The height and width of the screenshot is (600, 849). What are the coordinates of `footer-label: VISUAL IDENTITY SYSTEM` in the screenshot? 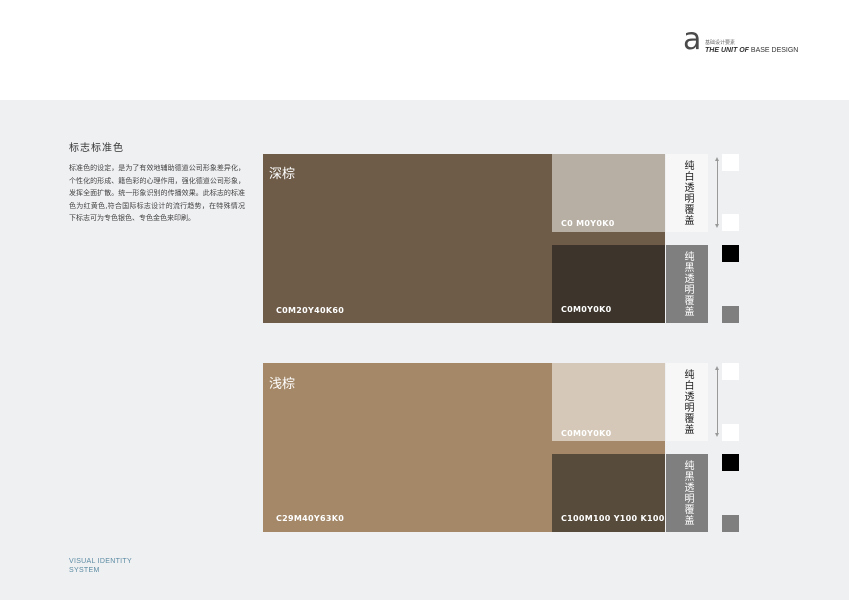 It's located at (100, 566).